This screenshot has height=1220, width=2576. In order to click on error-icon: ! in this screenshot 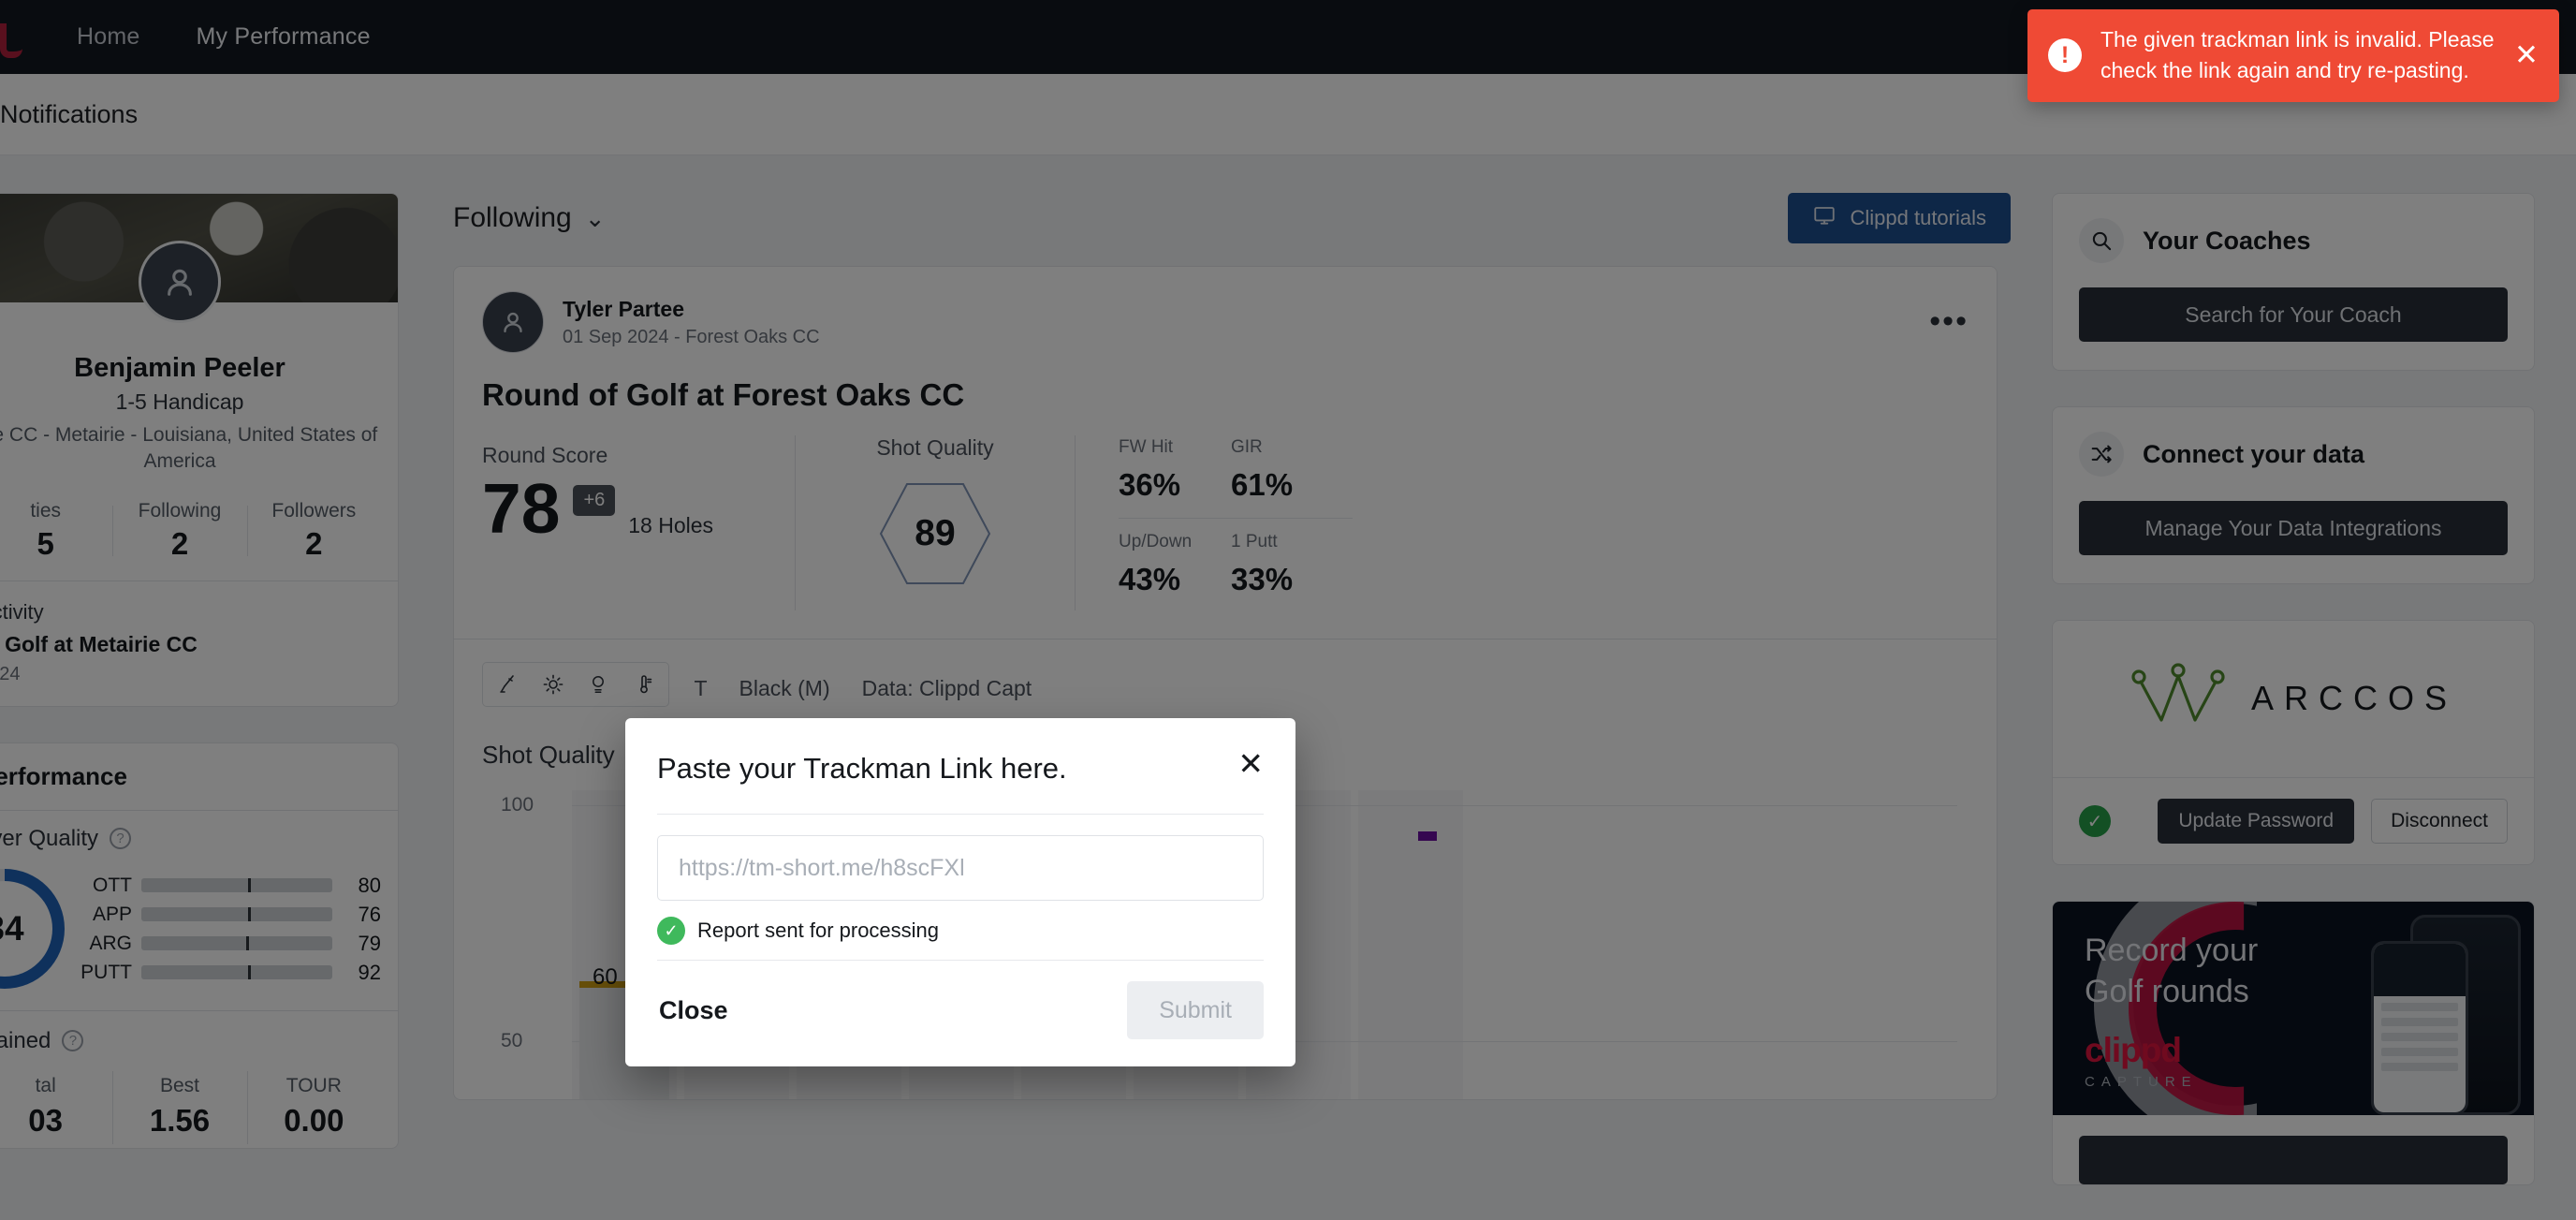, I will do `click(2065, 55)`.